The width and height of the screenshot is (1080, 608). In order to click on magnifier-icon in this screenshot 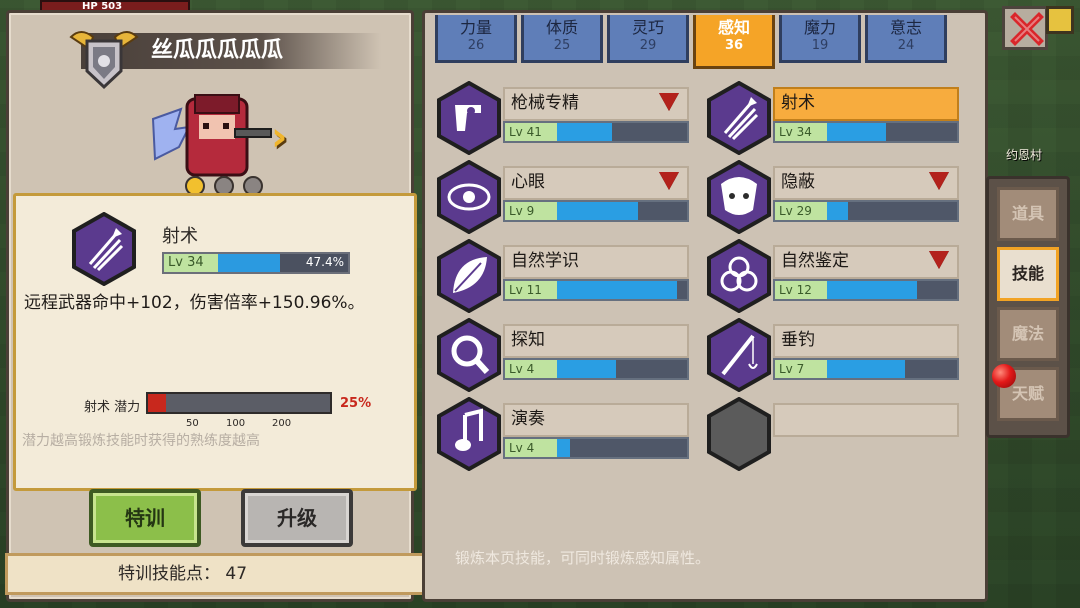, I will do `click(469, 355)`.